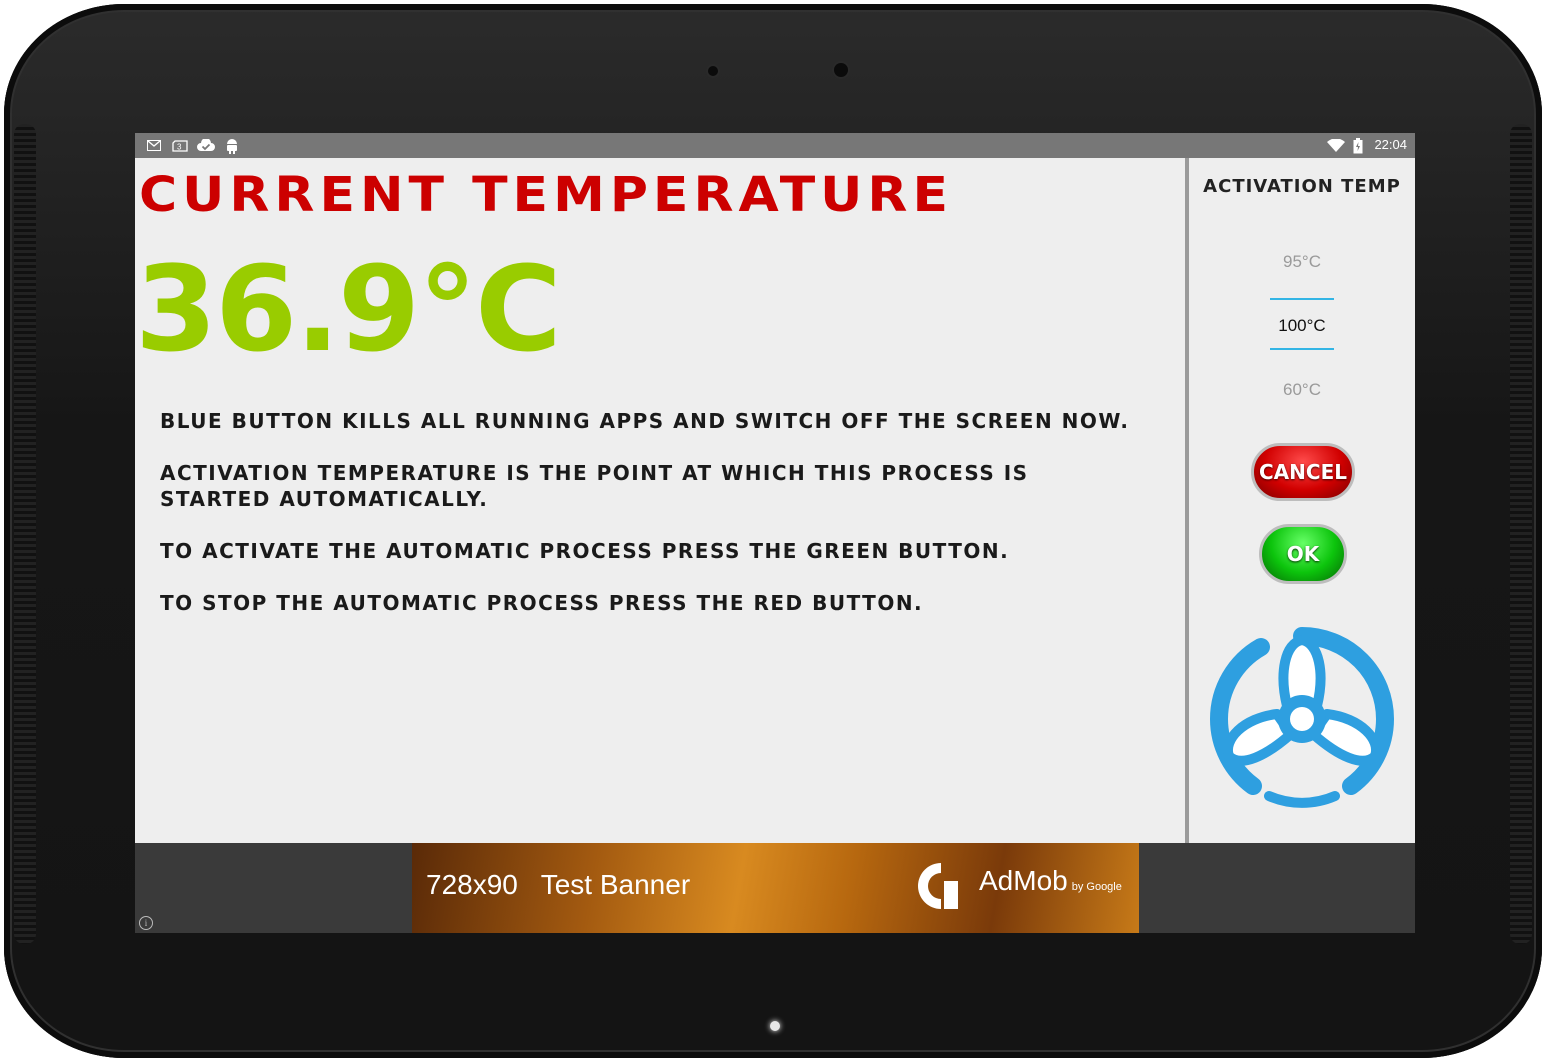 The image size is (1548, 1062). Describe the element at coordinates (775, 145) in the screenshot. I see `status-bar: 3 22:04` at that location.